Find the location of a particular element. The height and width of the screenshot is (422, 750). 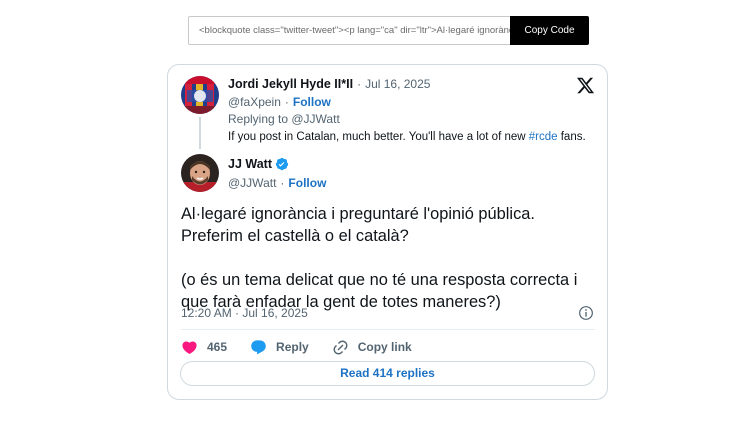

parent-author-name: Jordi Jekyll Hyde II*II is located at coordinates (290, 84).